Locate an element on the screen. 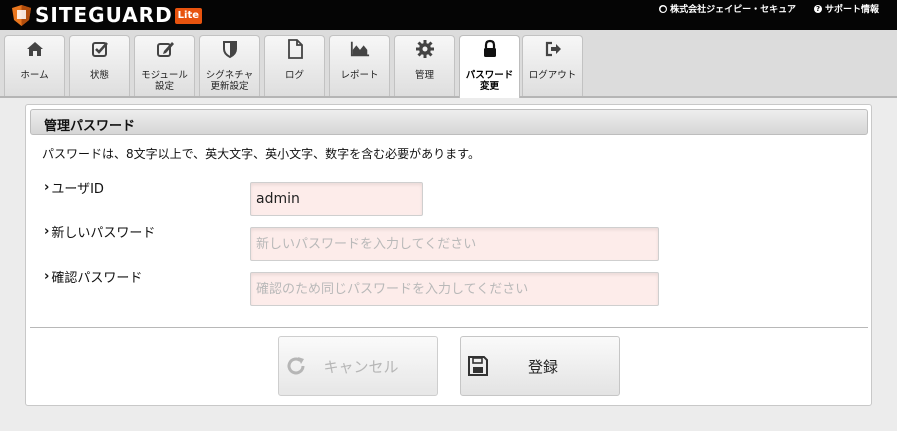 The height and width of the screenshot is (431, 897). tab-log: ログ is located at coordinates (294, 65).